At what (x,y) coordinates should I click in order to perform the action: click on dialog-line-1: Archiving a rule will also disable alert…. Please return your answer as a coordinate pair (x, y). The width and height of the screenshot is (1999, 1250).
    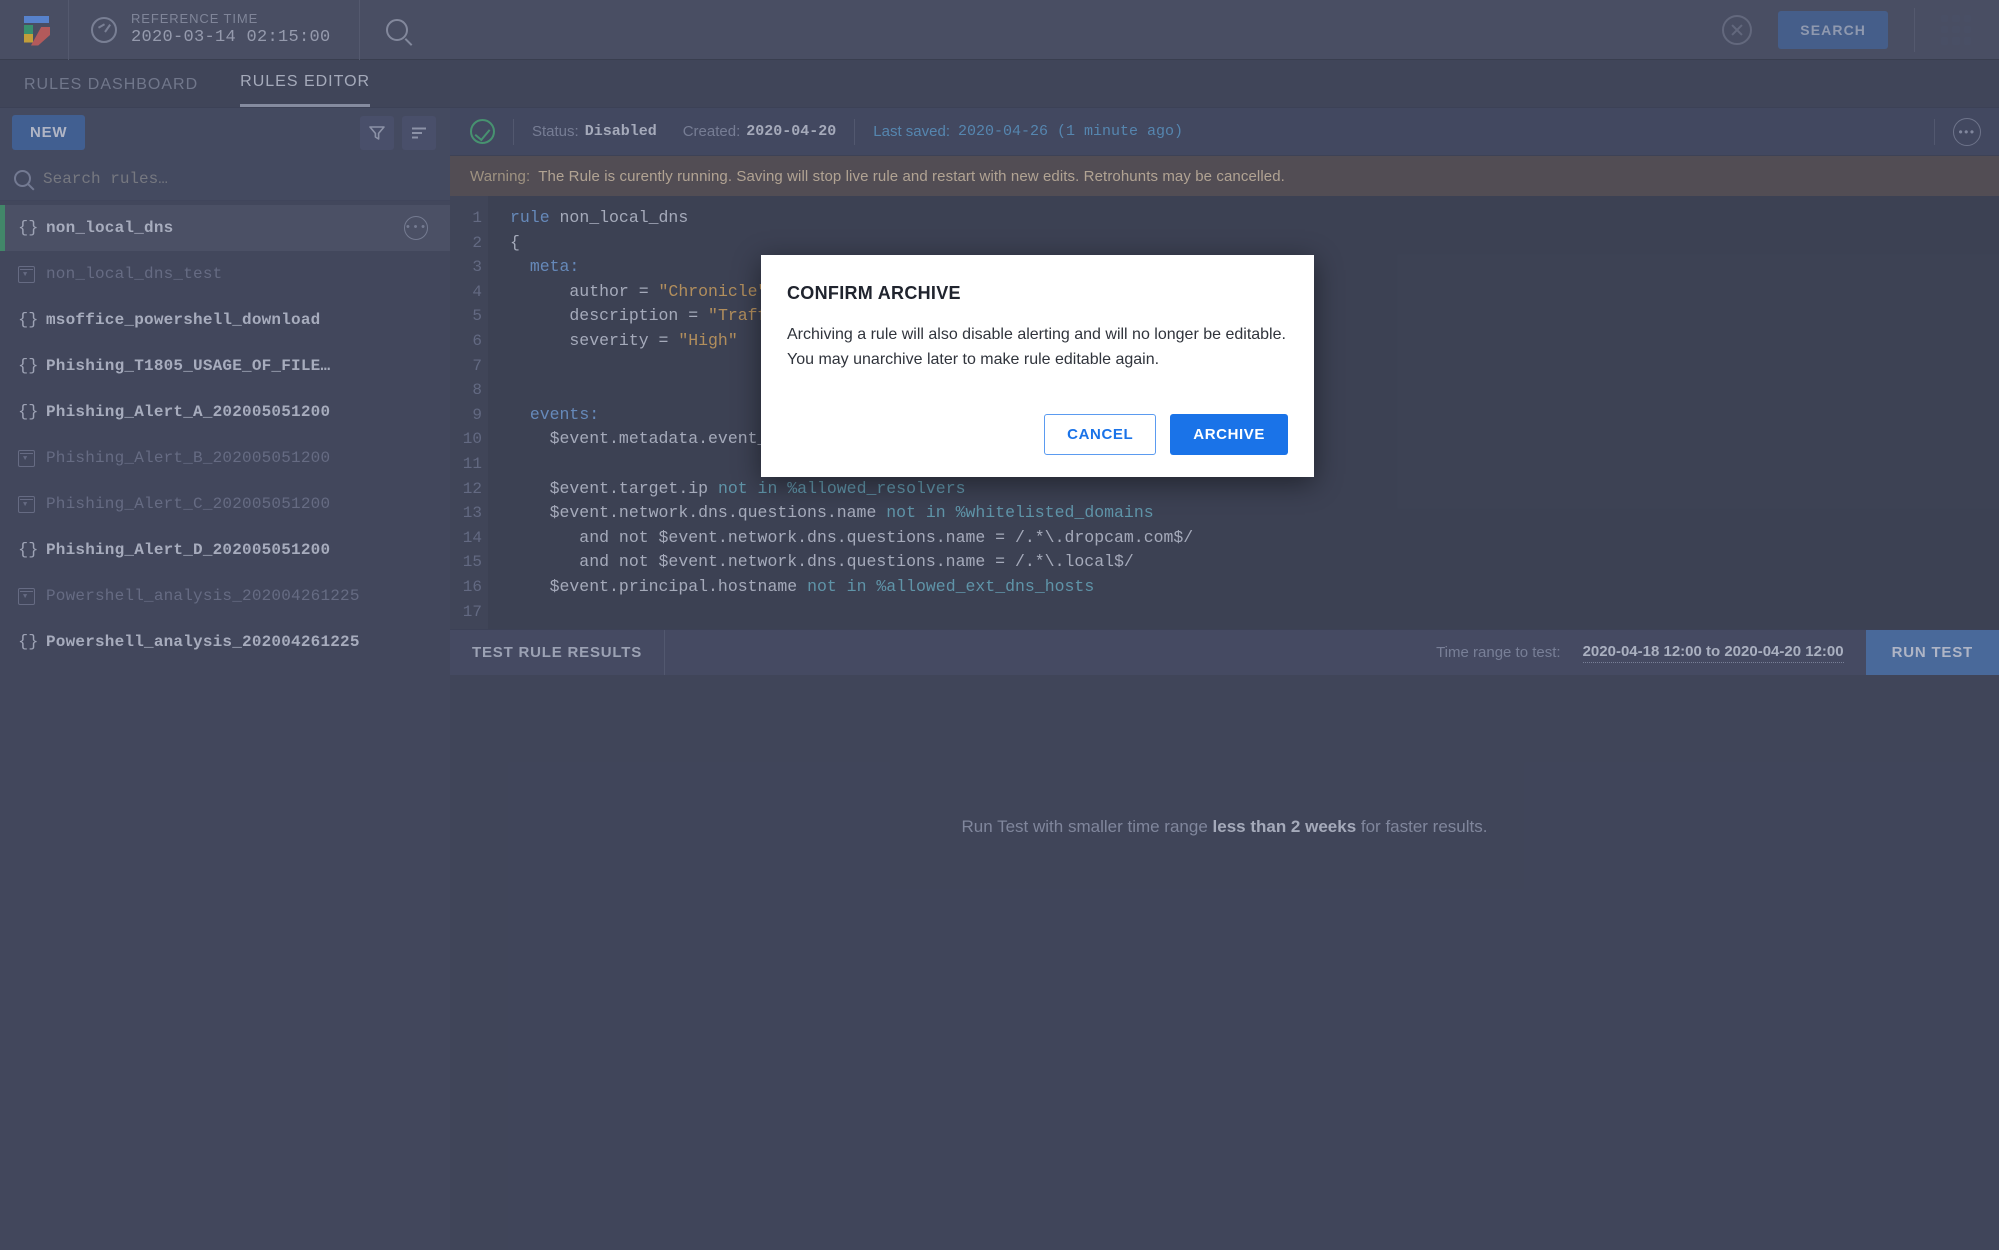
    Looking at the image, I should click on (1036, 334).